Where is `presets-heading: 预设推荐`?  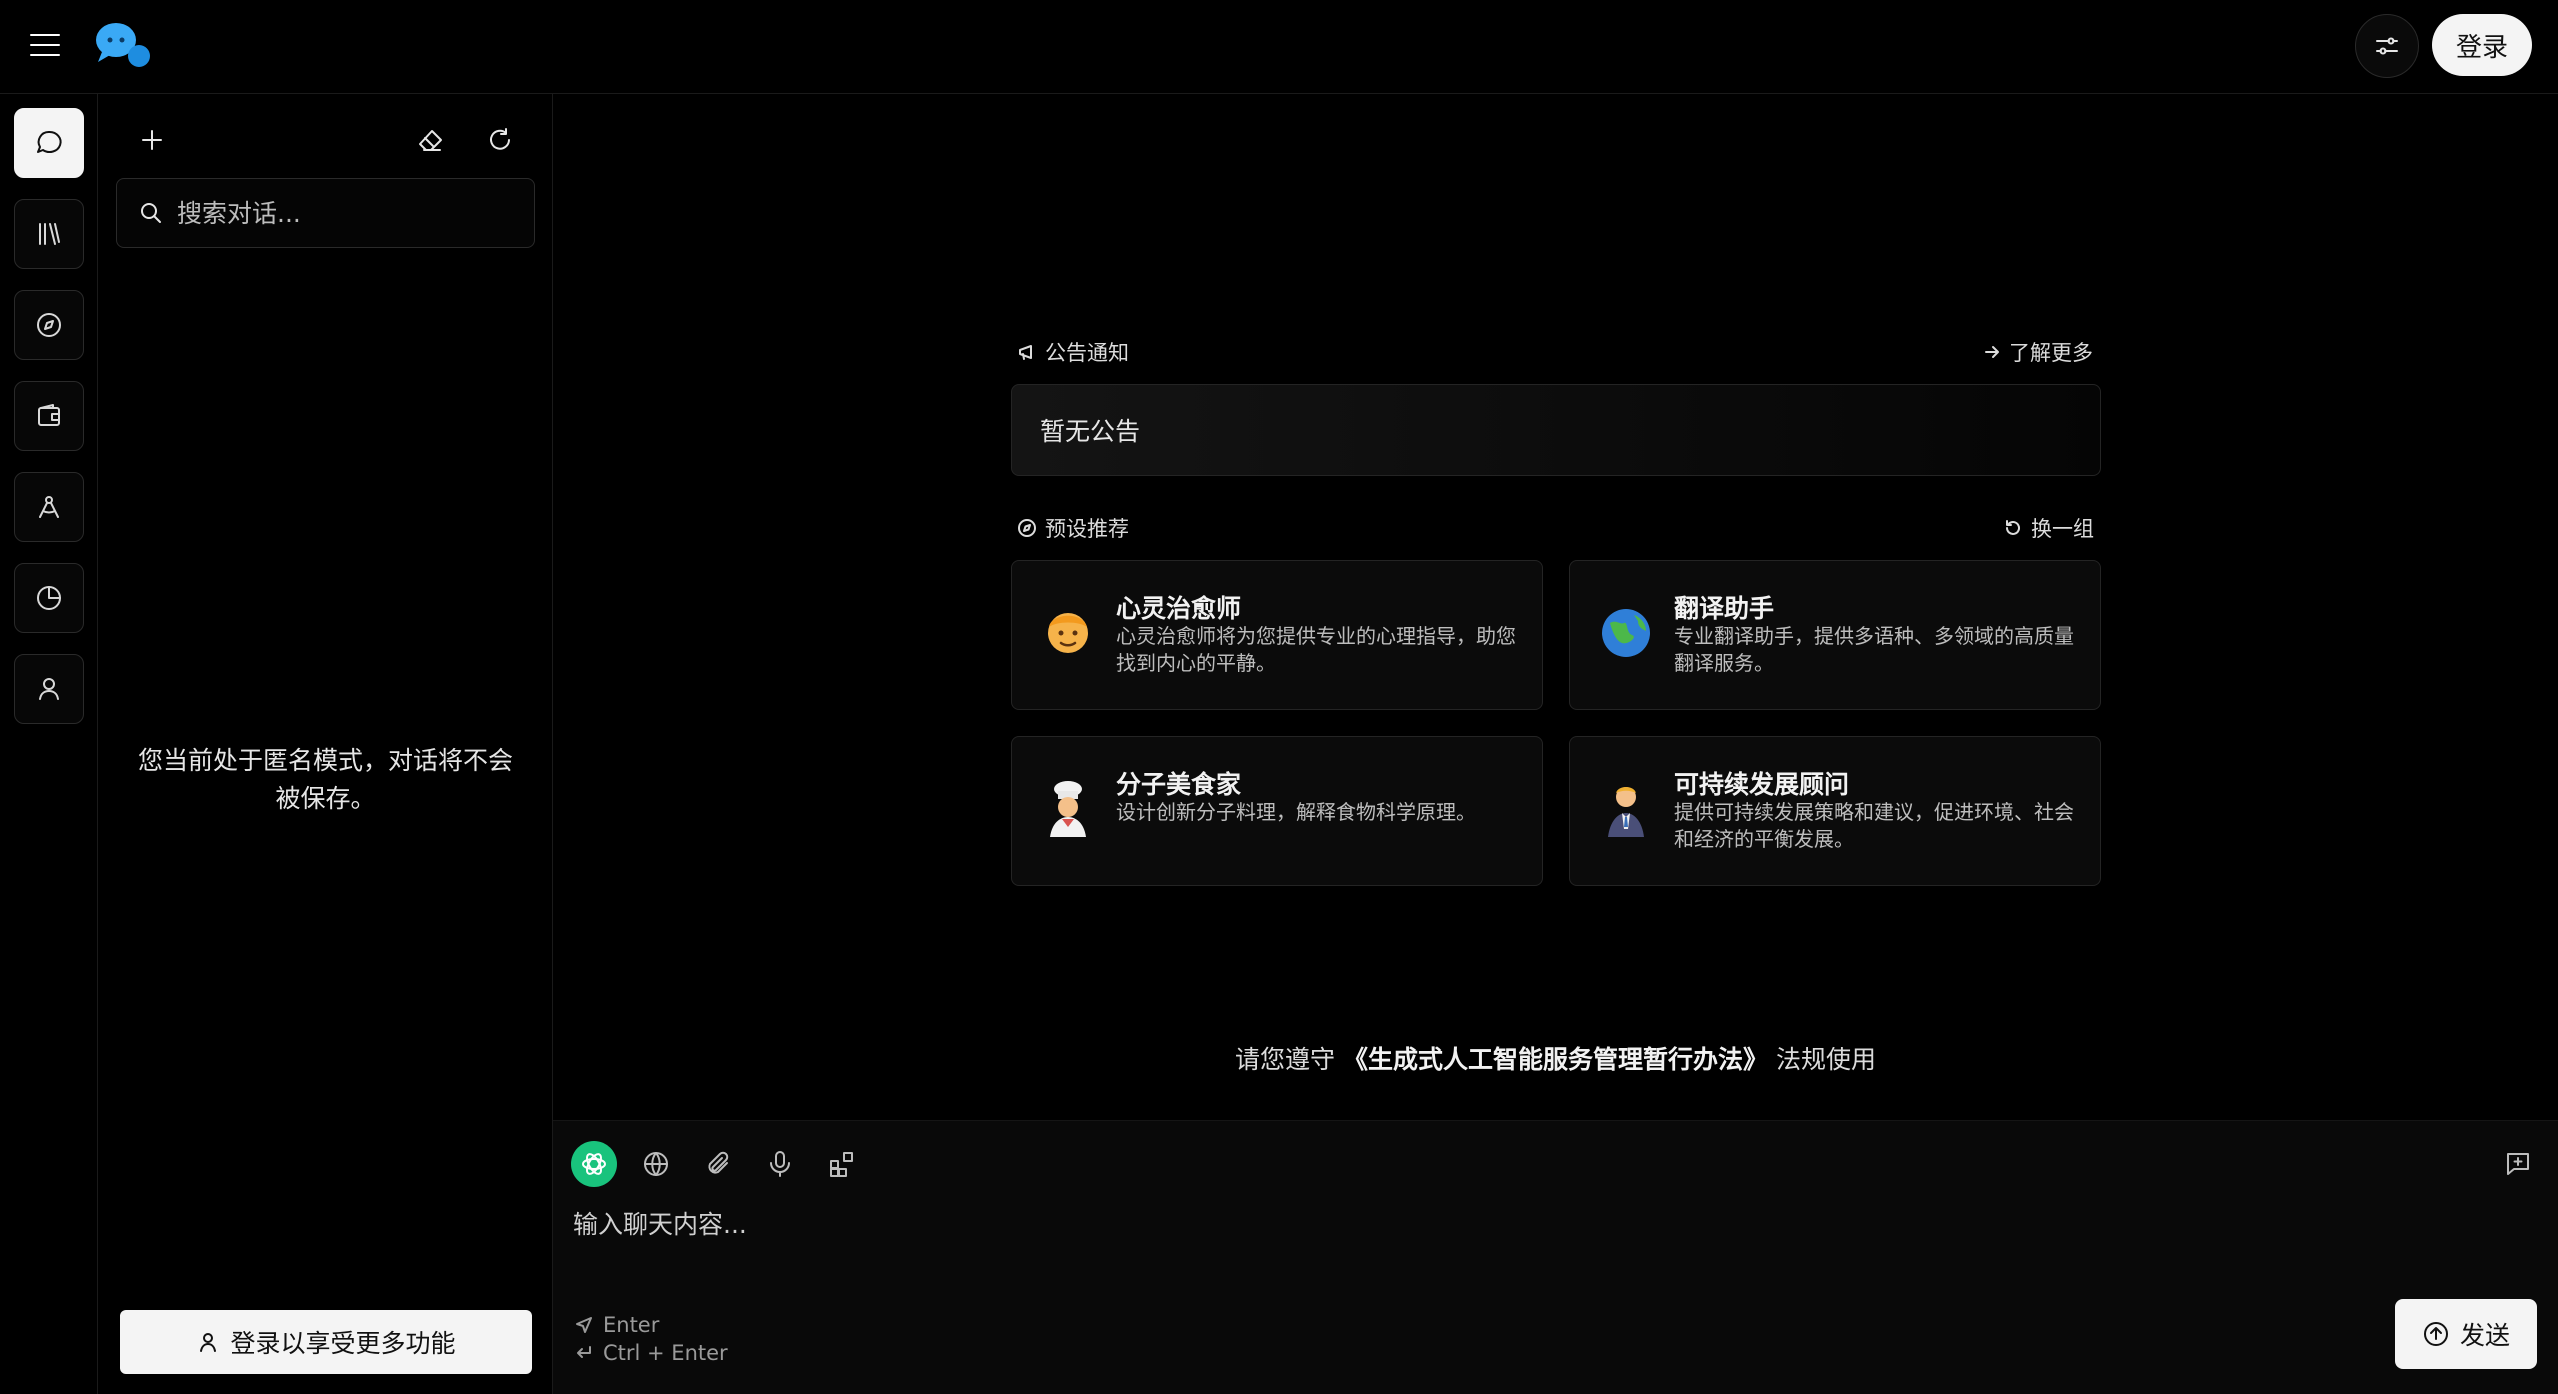 presets-heading: 预设推荐 is located at coordinates (1073, 528).